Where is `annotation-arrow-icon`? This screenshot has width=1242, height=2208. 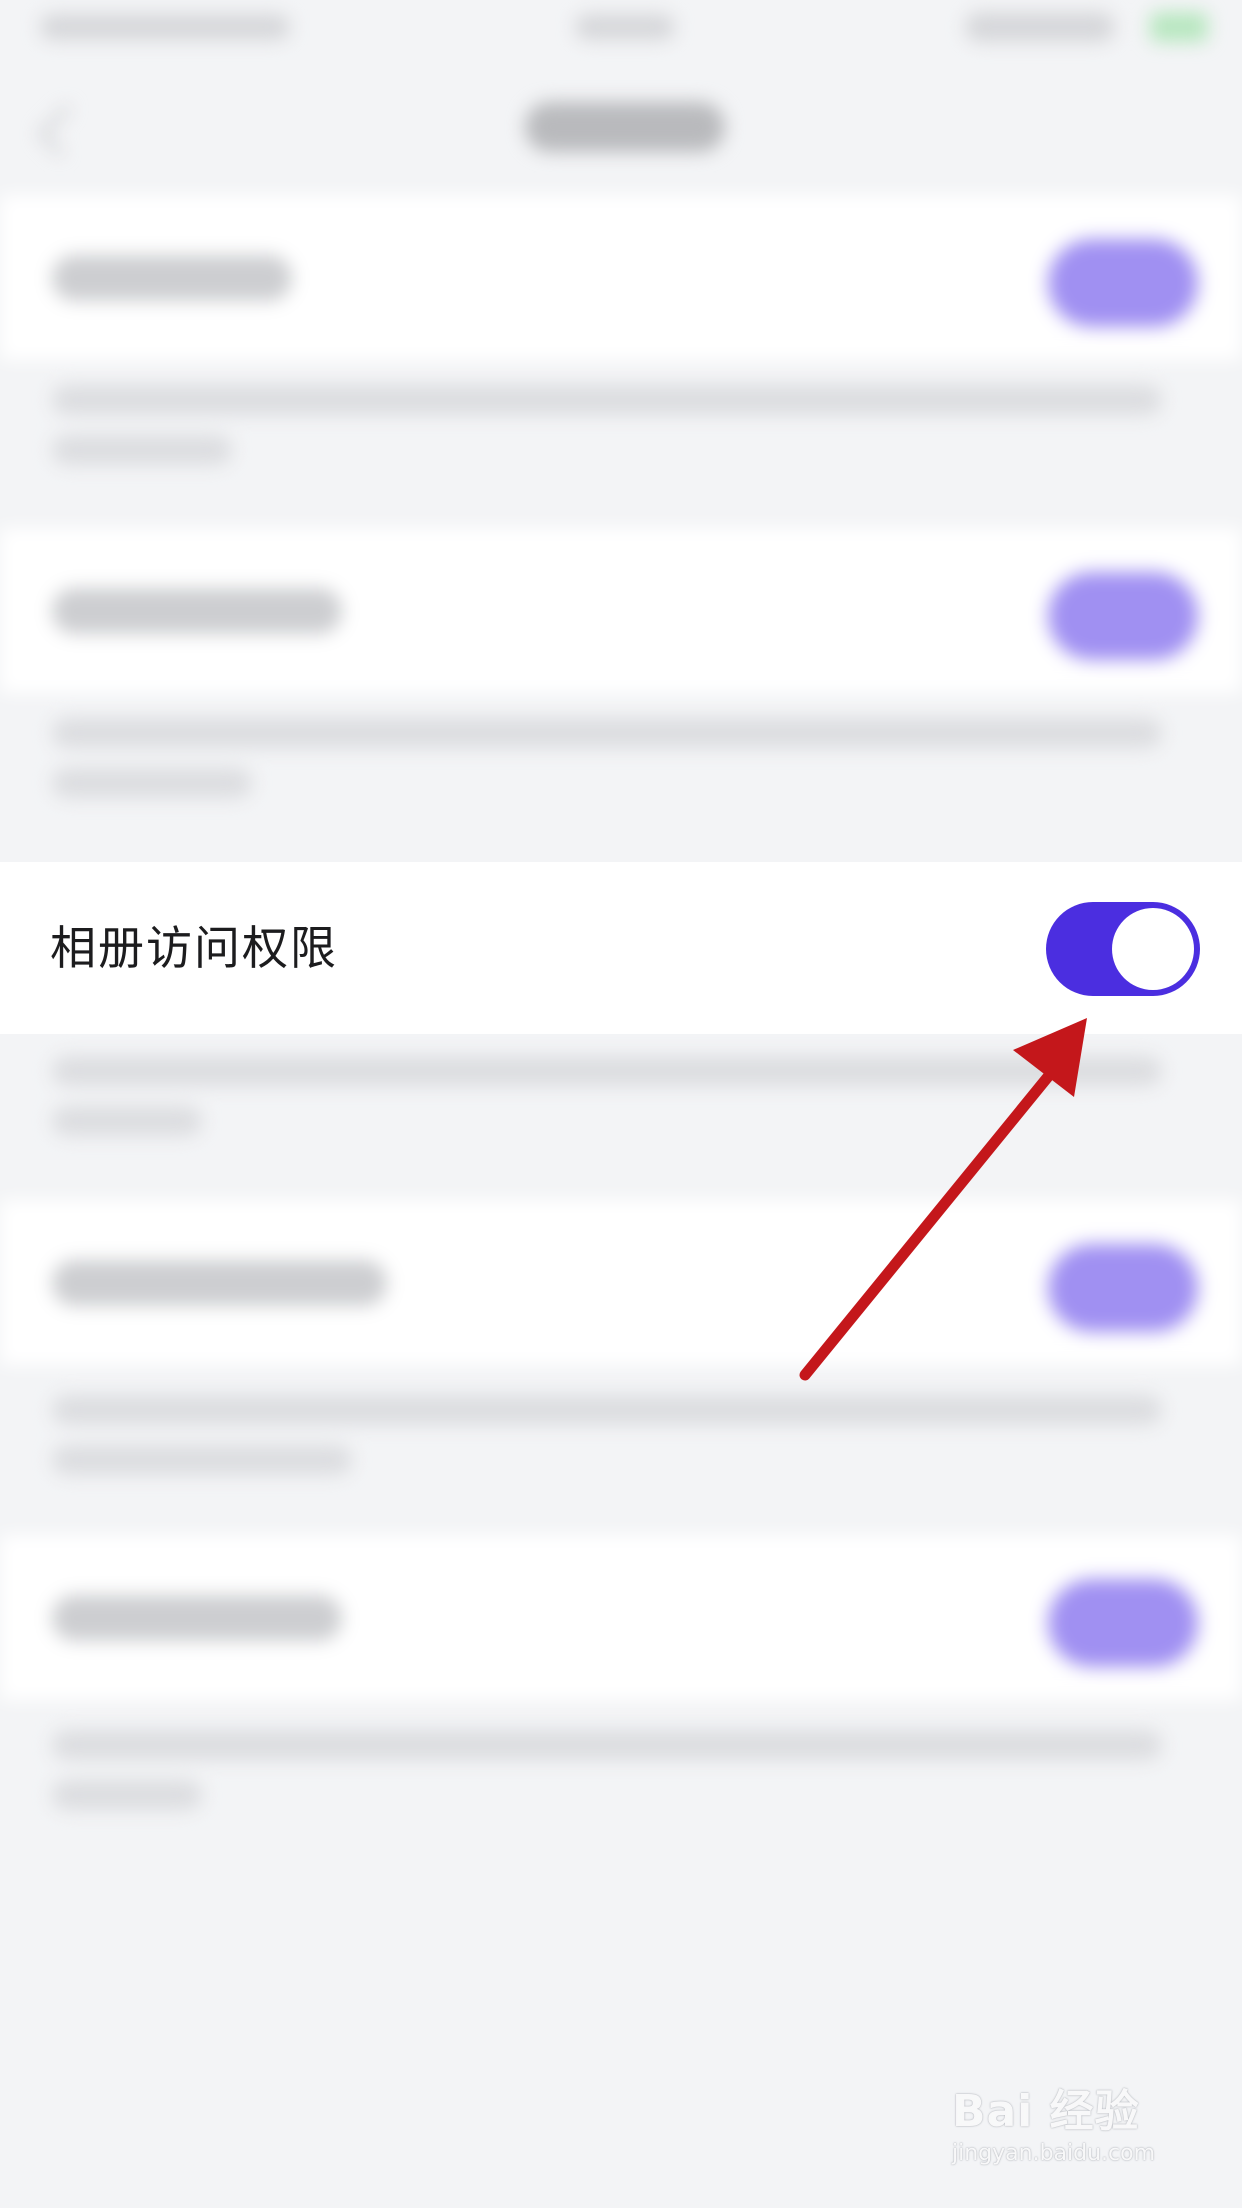
annotation-arrow-icon is located at coordinates (943, 1199).